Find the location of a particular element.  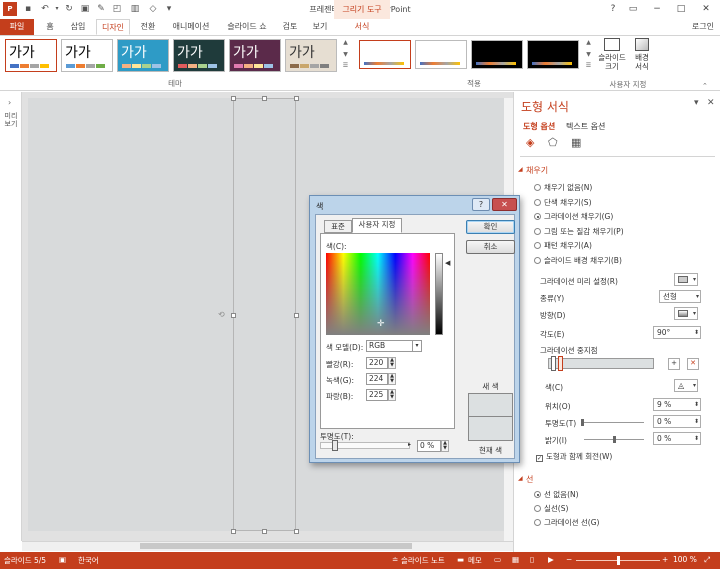

fill-option: 패턴 채우기(A) is located at coordinates (563, 245).